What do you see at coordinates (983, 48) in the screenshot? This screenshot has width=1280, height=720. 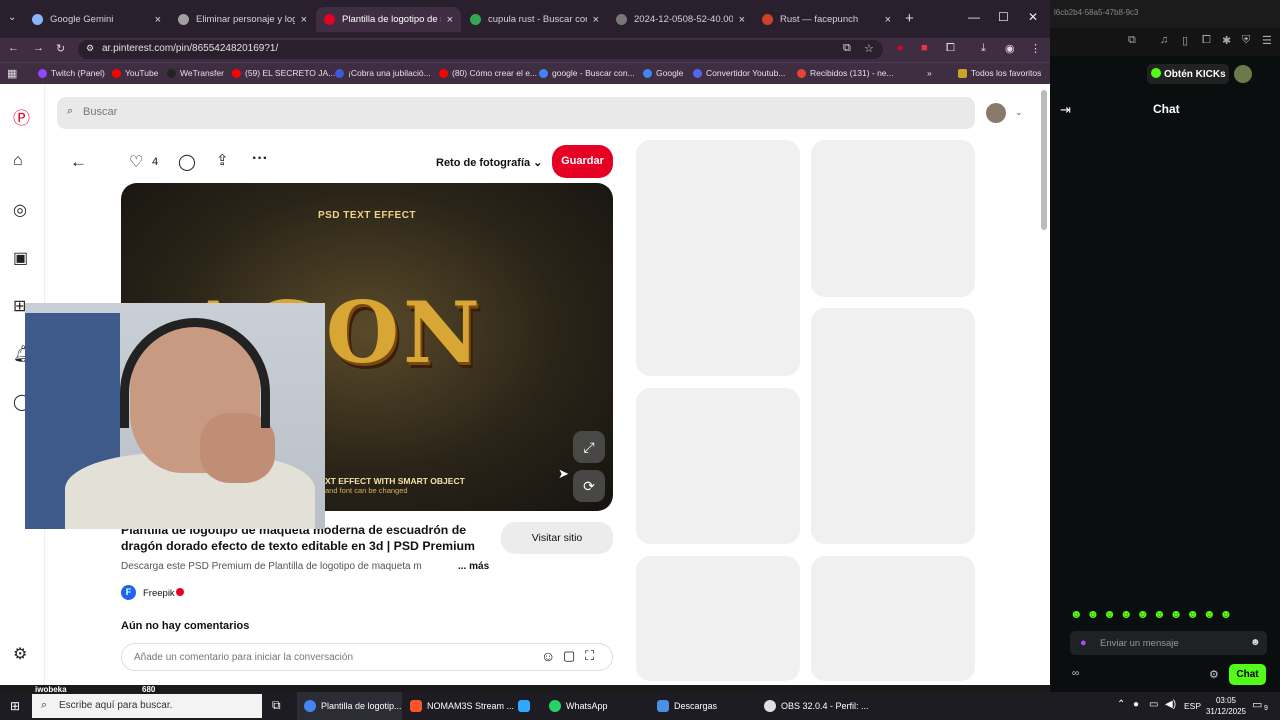 I see `download-icon: ⤓` at bounding box center [983, 48].